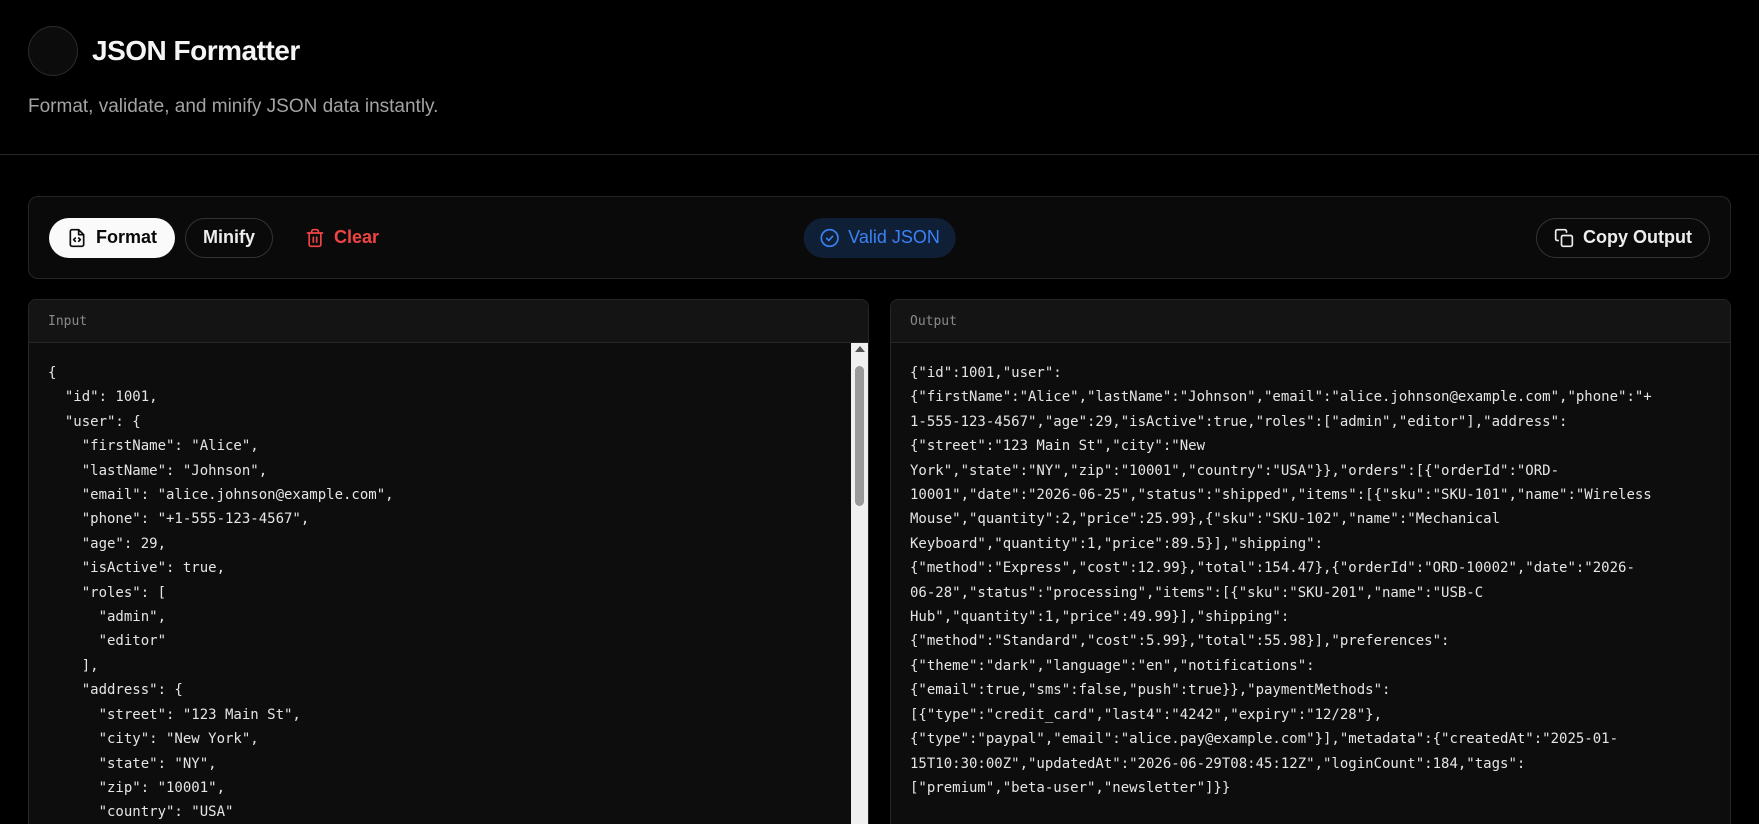 The height and width of the screenshot is (824, 1759). Describe the element at coordinates (315, 237) in the screenshot. I see `trash-icon` at that location.